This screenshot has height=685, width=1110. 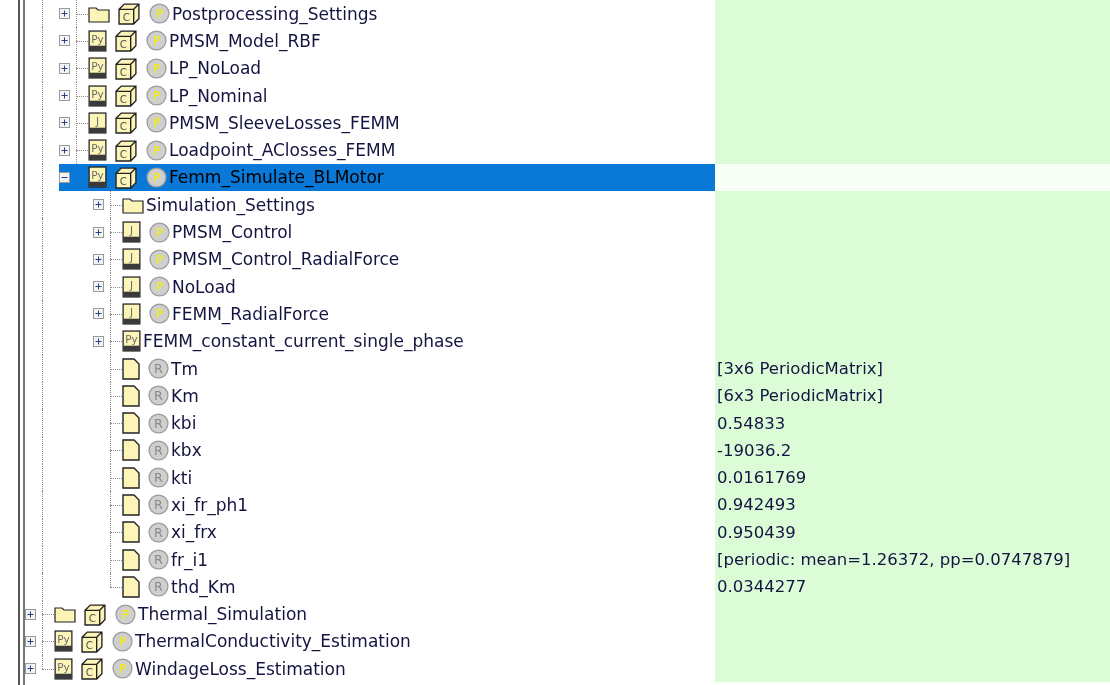 I want to click on item-label: kbx, so click(x=186, y=450).